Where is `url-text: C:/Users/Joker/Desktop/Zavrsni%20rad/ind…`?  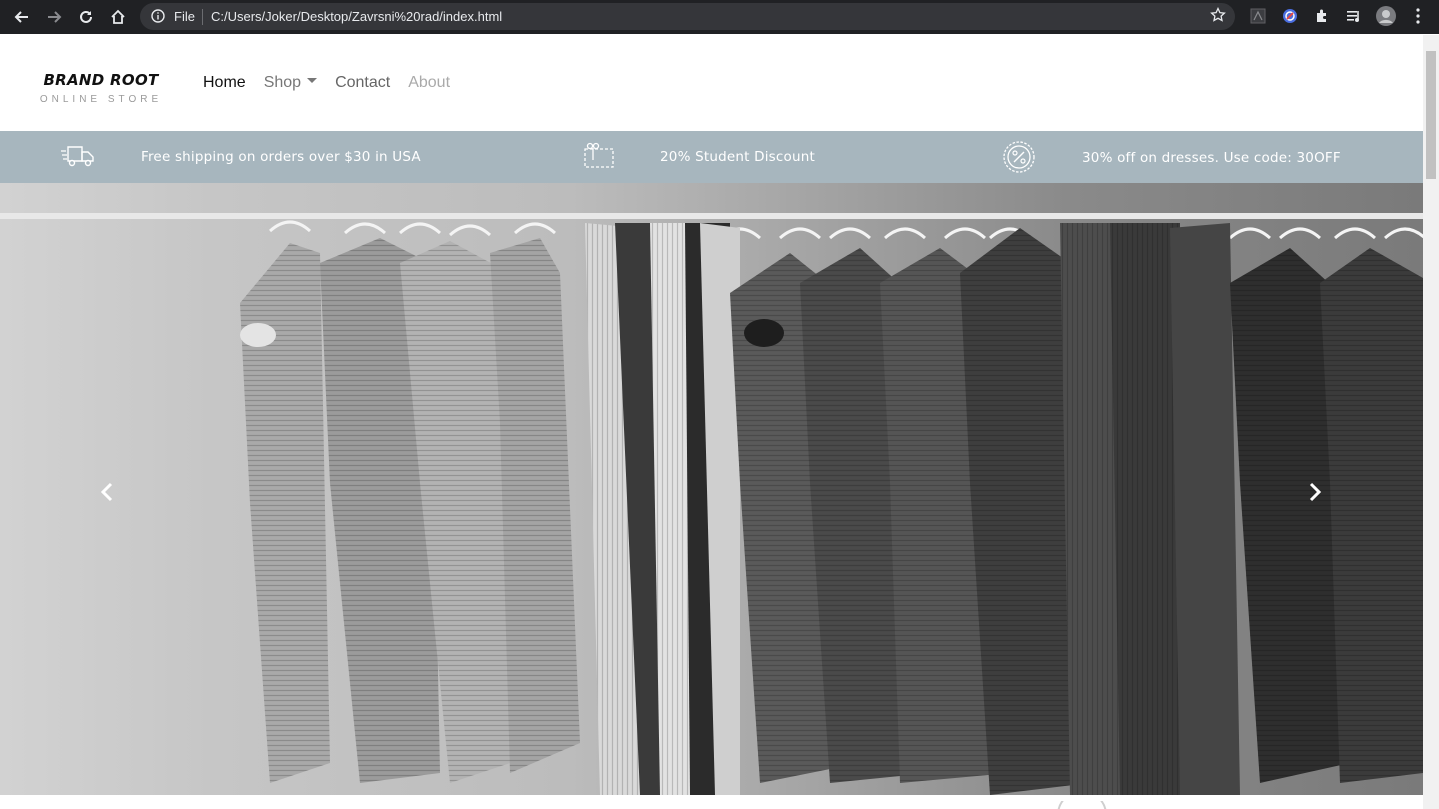
url-text: C:/Users/Joker/Desktop/Zavrsni%20rad/ind… is located at coordinates (356, 16).